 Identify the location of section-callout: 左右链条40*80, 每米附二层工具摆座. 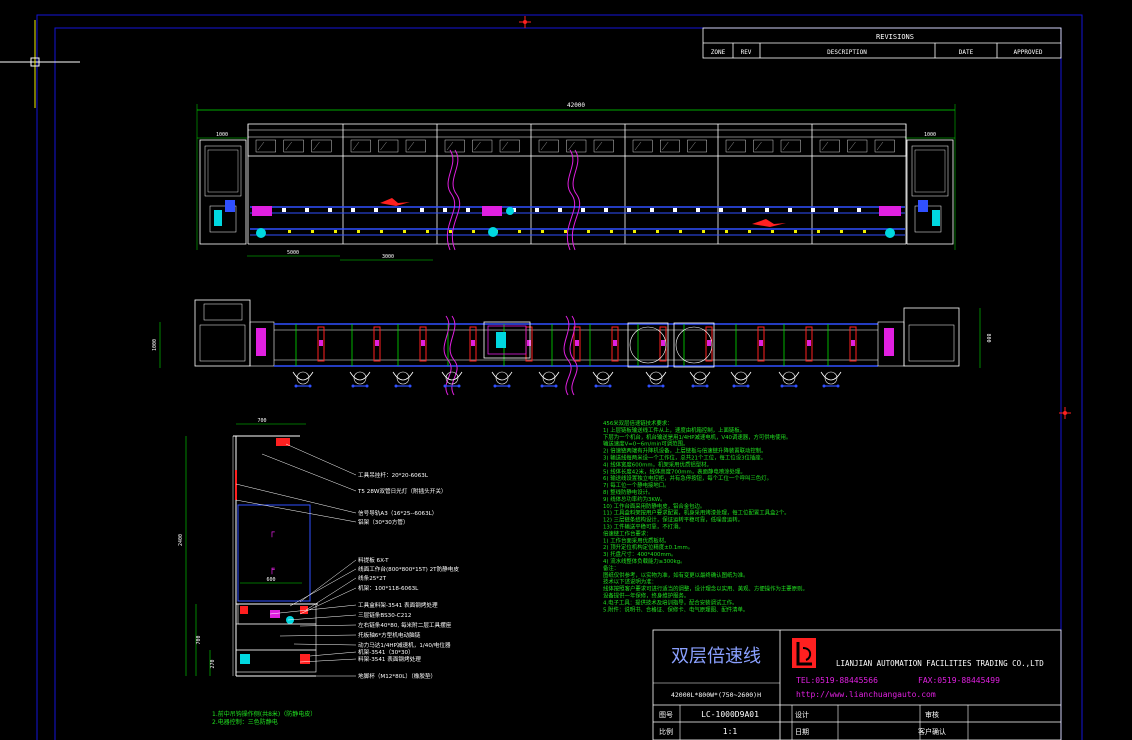
(405, 625).